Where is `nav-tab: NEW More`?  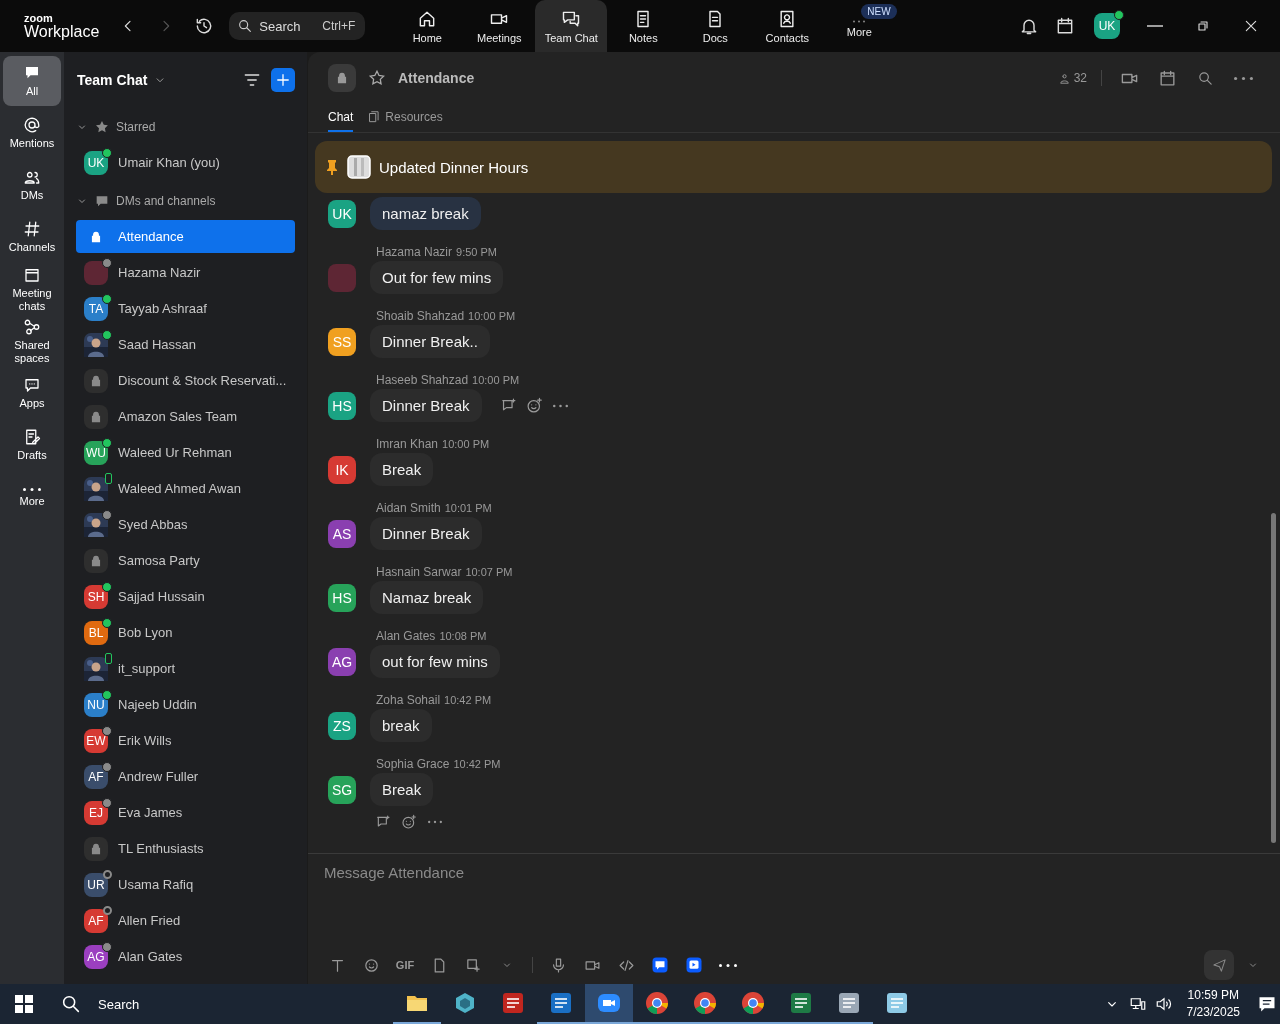
nav-tab: NEW More is located at coordinates (859, 26).